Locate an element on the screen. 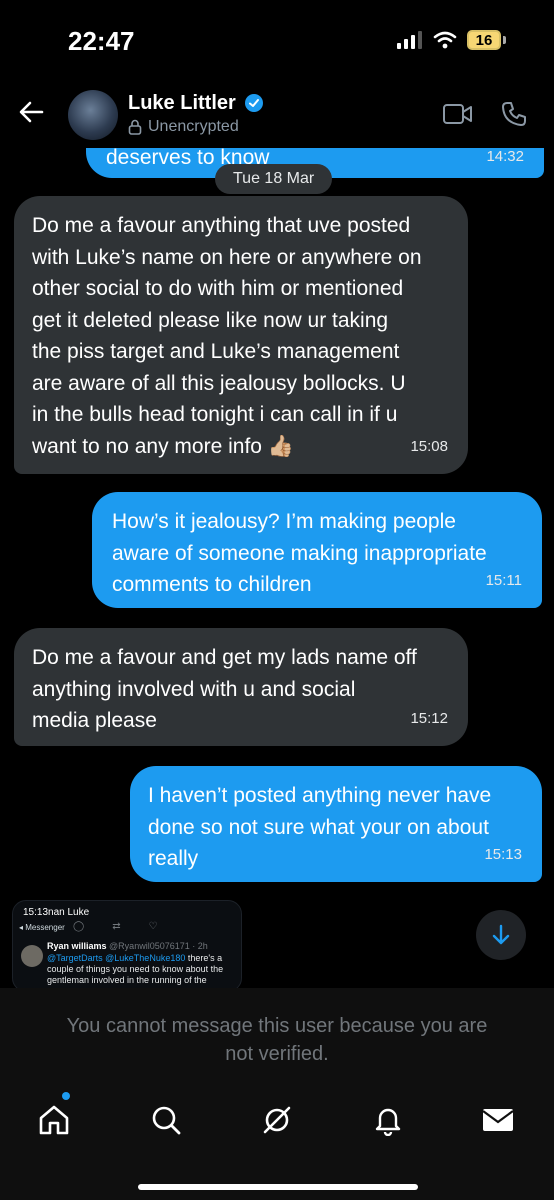  contact-name: Luke Littler is located at coordinates (182, 103).